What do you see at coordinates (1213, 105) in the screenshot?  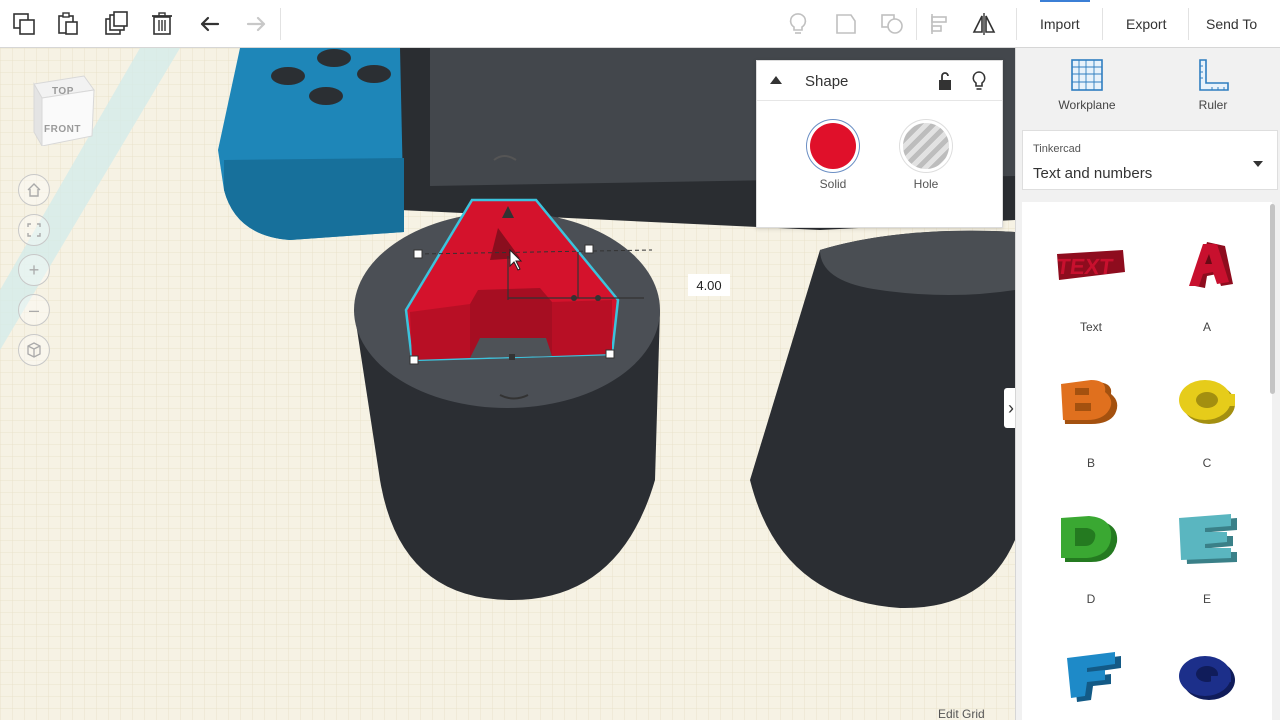 I see `ruler-label: Ruler` at bounding box center [1213, 105].